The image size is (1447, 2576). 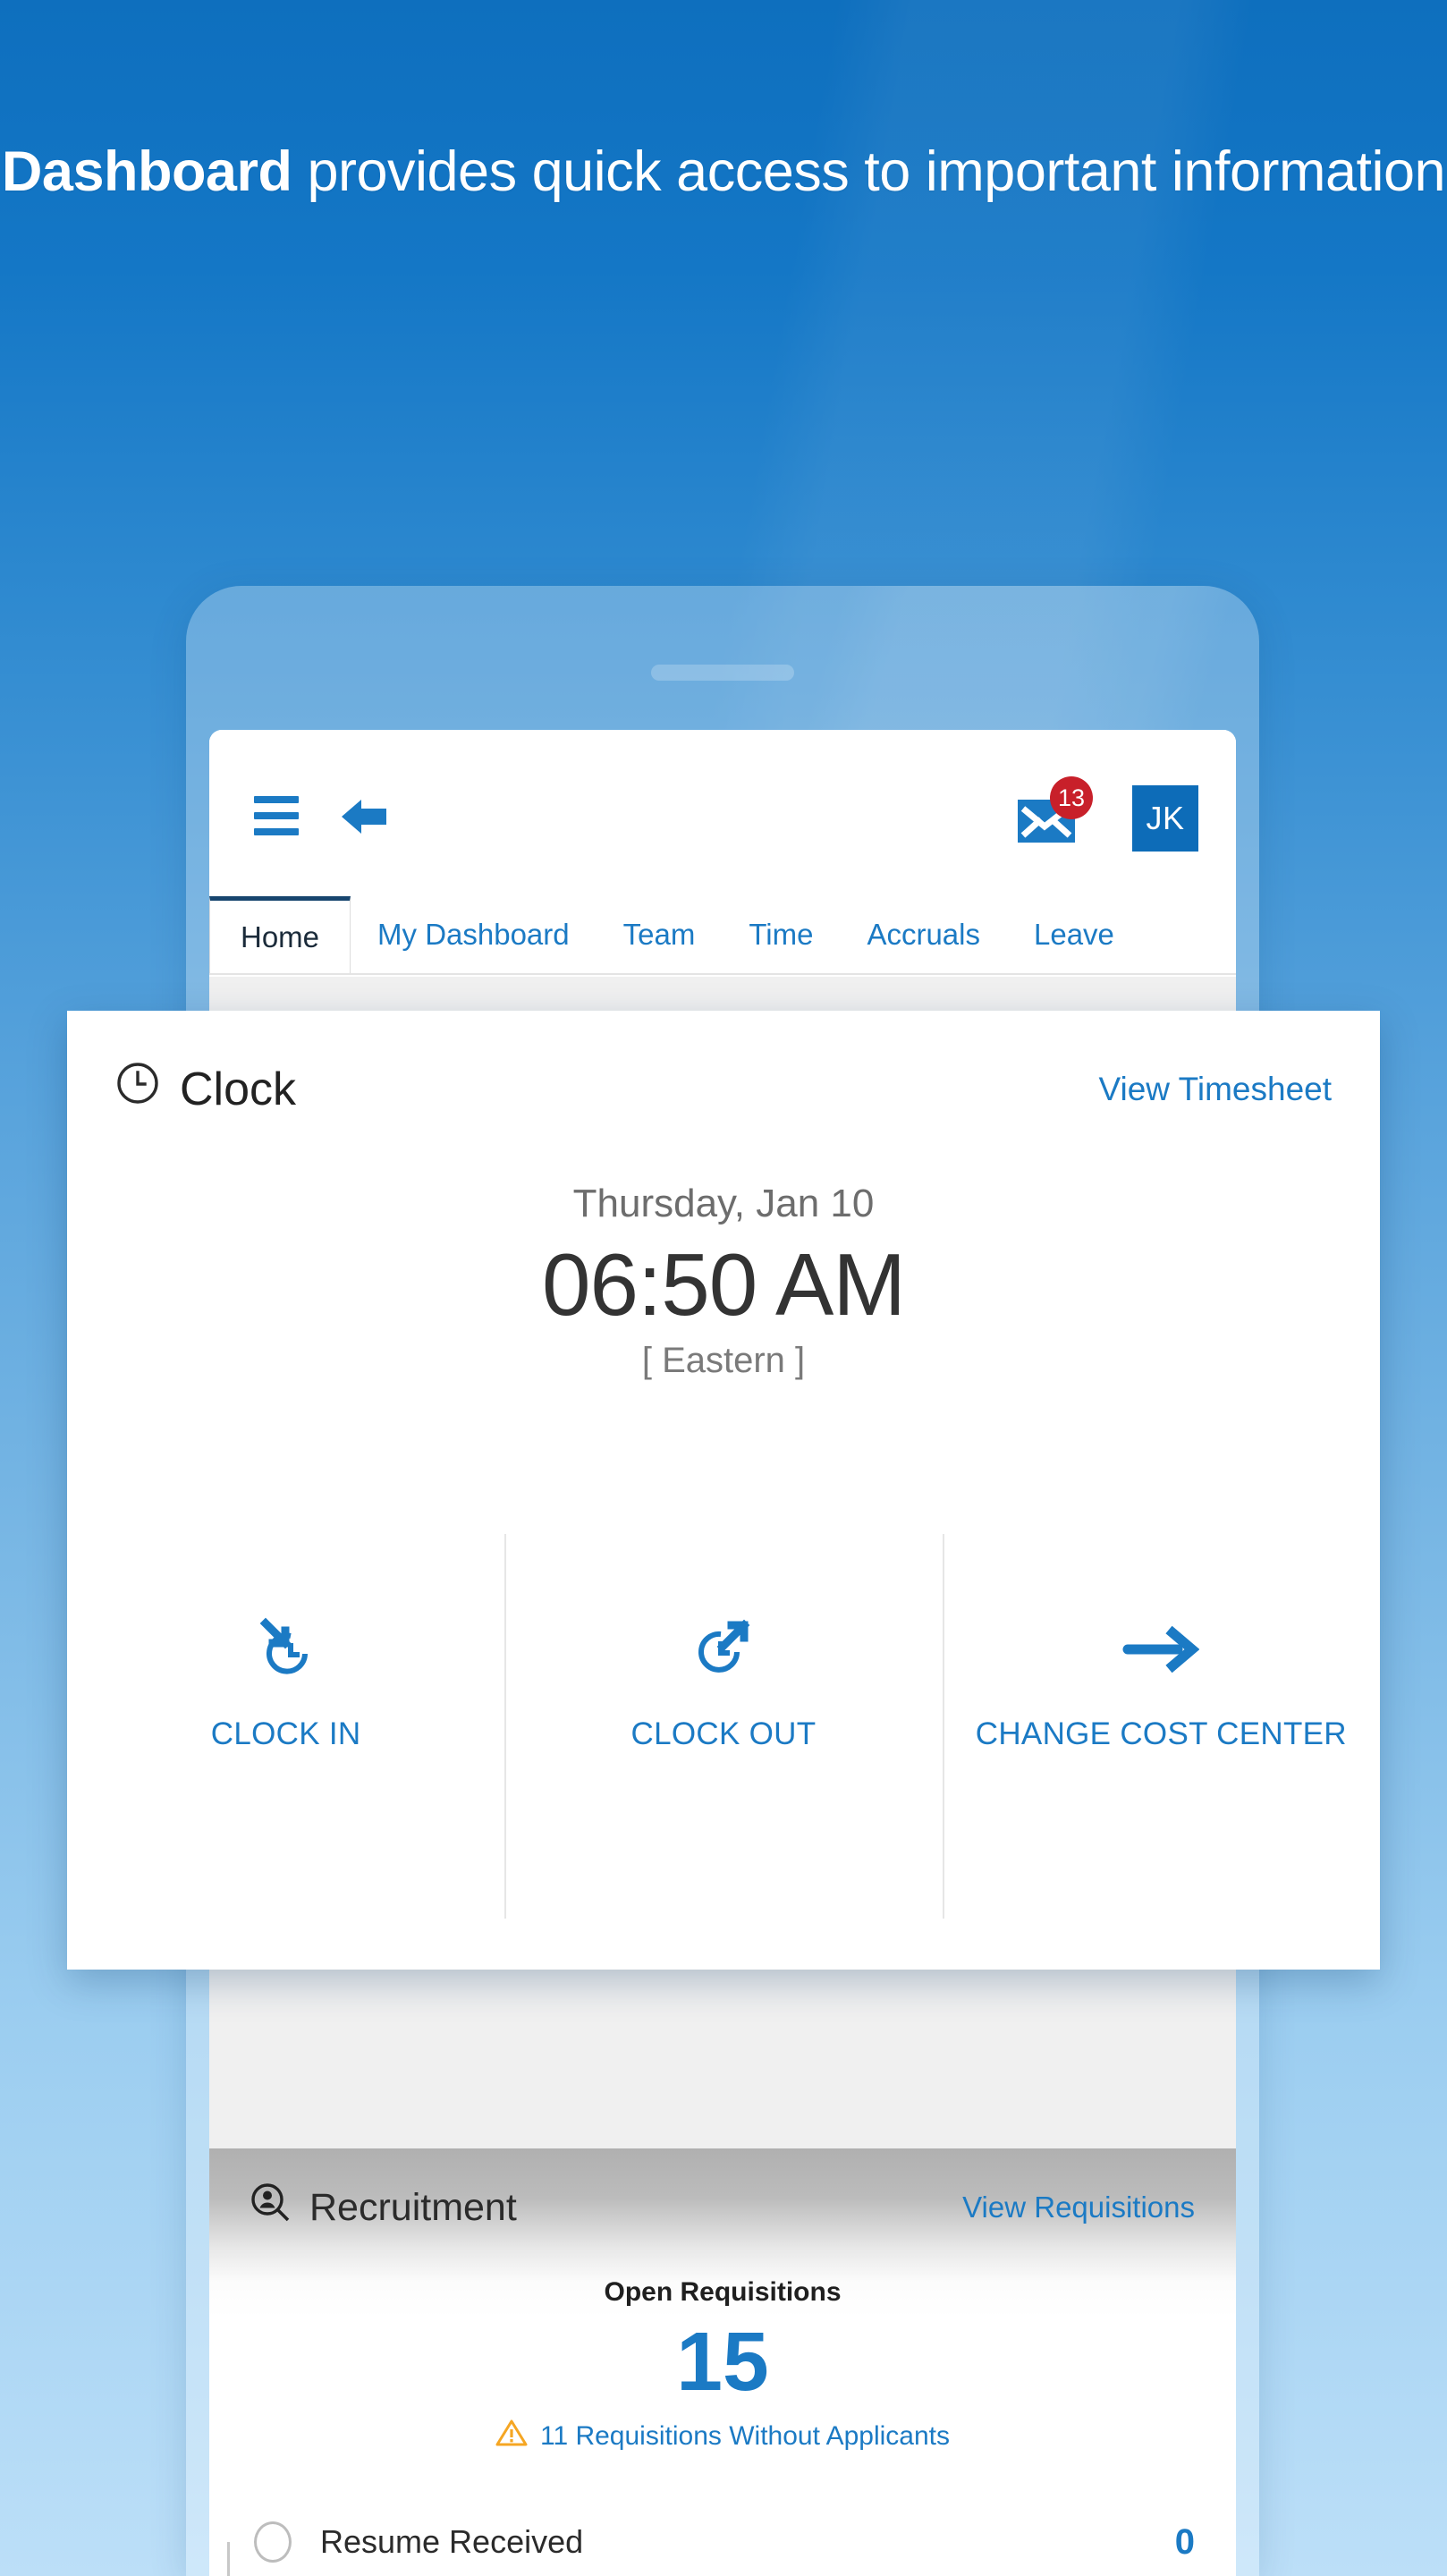 I want to click on recruitment-header: Recruitment View Requisitions, so click(x=722, y=2207).